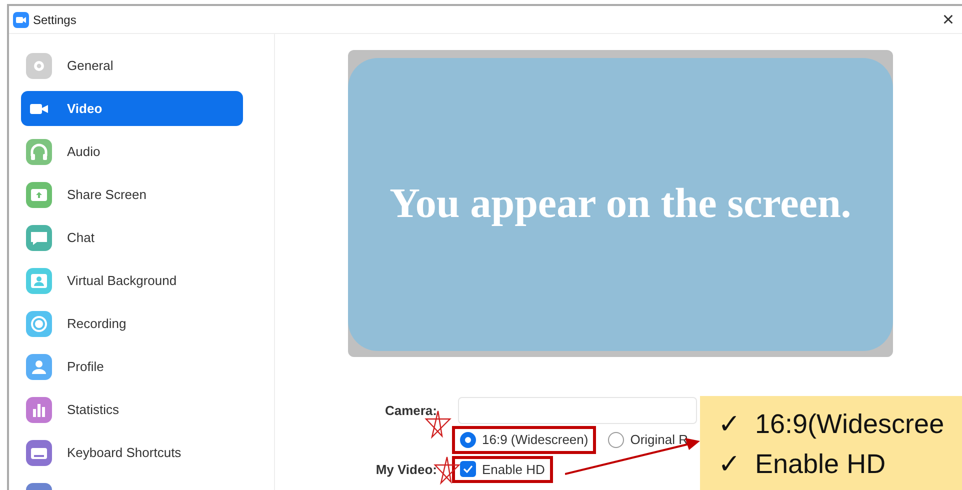 The image size is (962, 490). What do you see at coordinates (849, 424) in the screenshot?
I see `callout-text: 16:9(Widescree` at bounding box center [849, 424].